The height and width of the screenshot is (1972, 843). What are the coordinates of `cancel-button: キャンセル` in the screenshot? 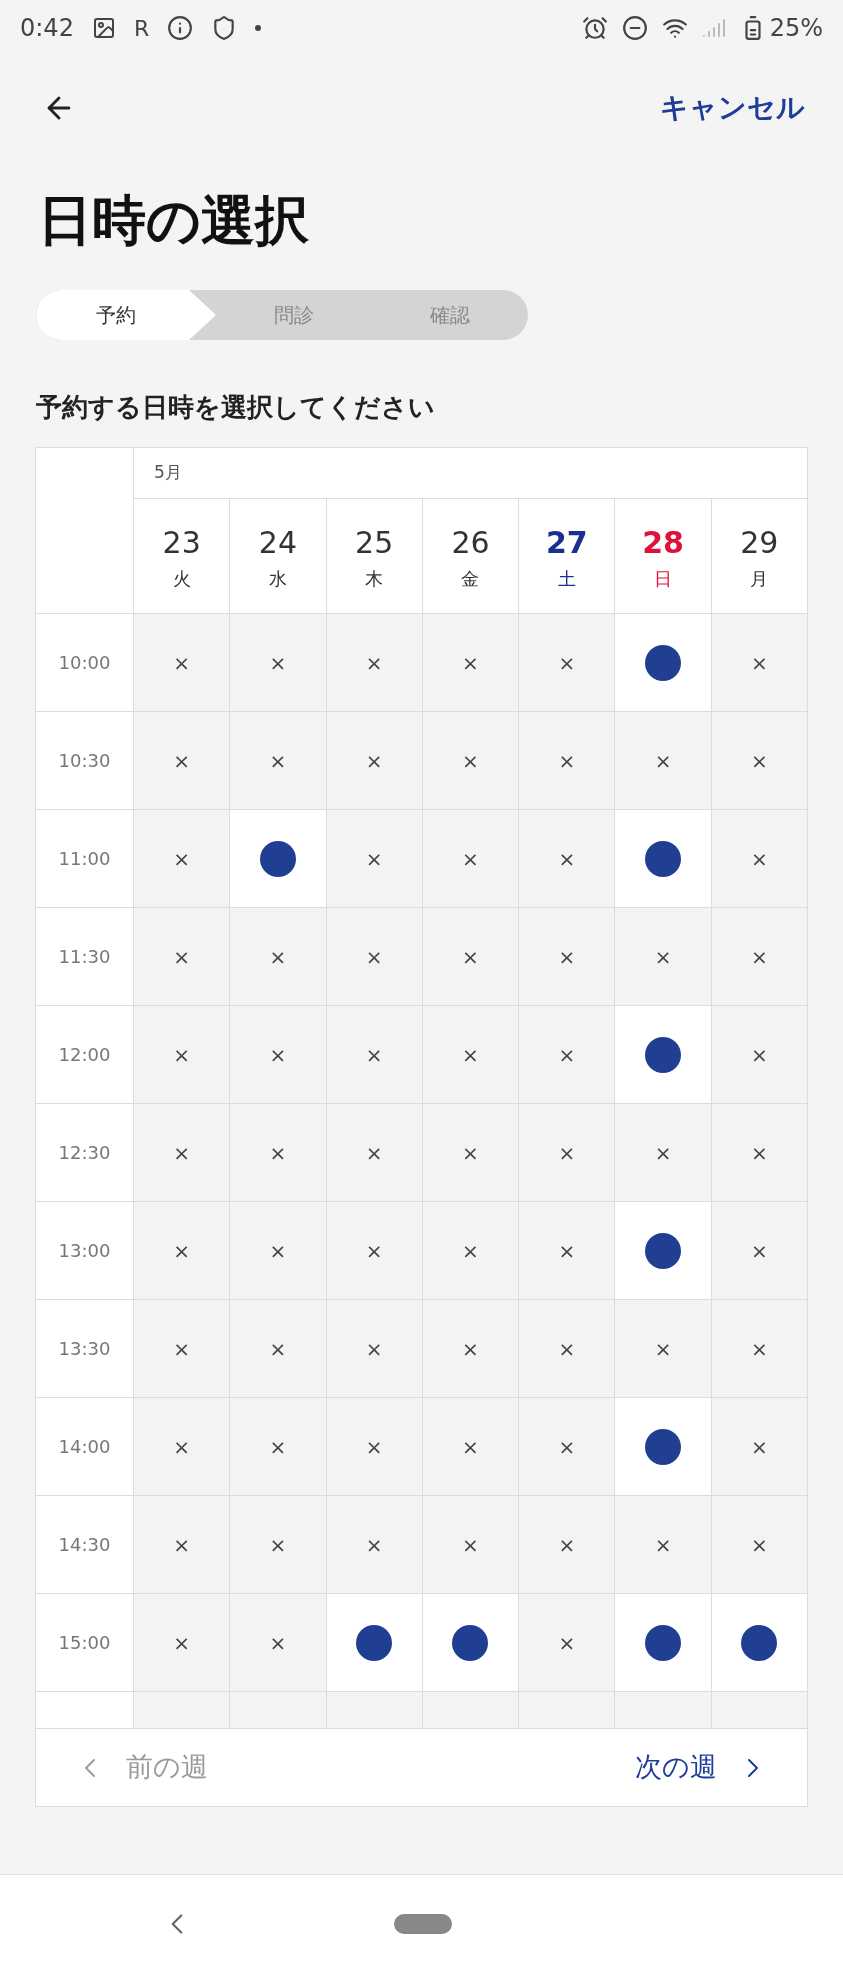 It's located at (732, 108).